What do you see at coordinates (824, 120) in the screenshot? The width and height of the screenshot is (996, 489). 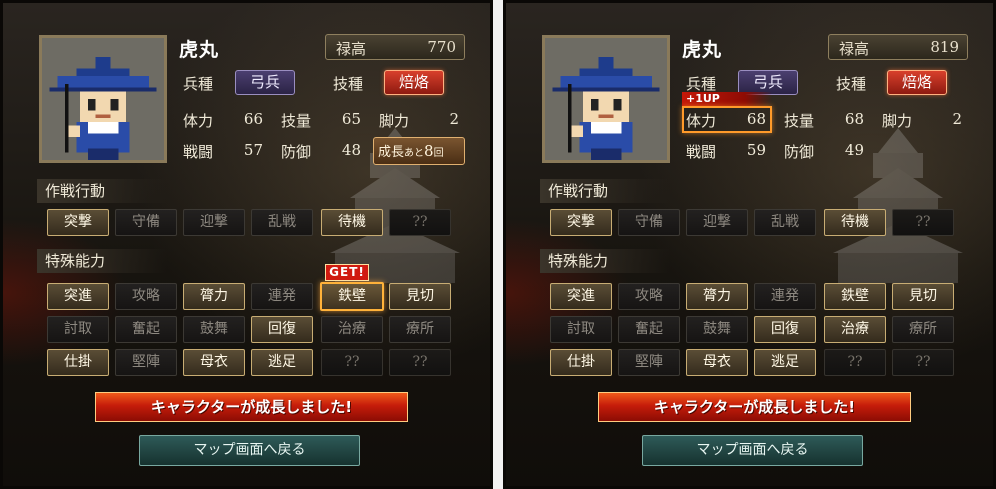 I see `stat-tech: 技量 68` at bounding box center [824, 120].